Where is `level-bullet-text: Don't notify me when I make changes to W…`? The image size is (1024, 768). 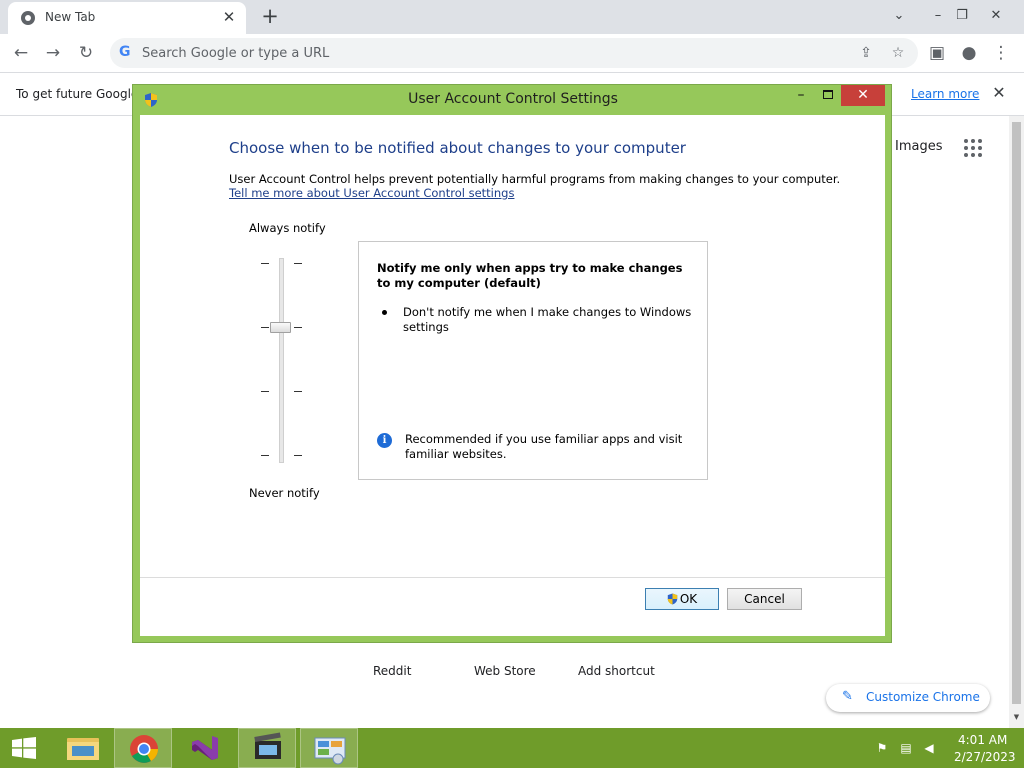
level-bullet-text: Don't notify me when I make changes to W… is located at coordinates (547, 319).